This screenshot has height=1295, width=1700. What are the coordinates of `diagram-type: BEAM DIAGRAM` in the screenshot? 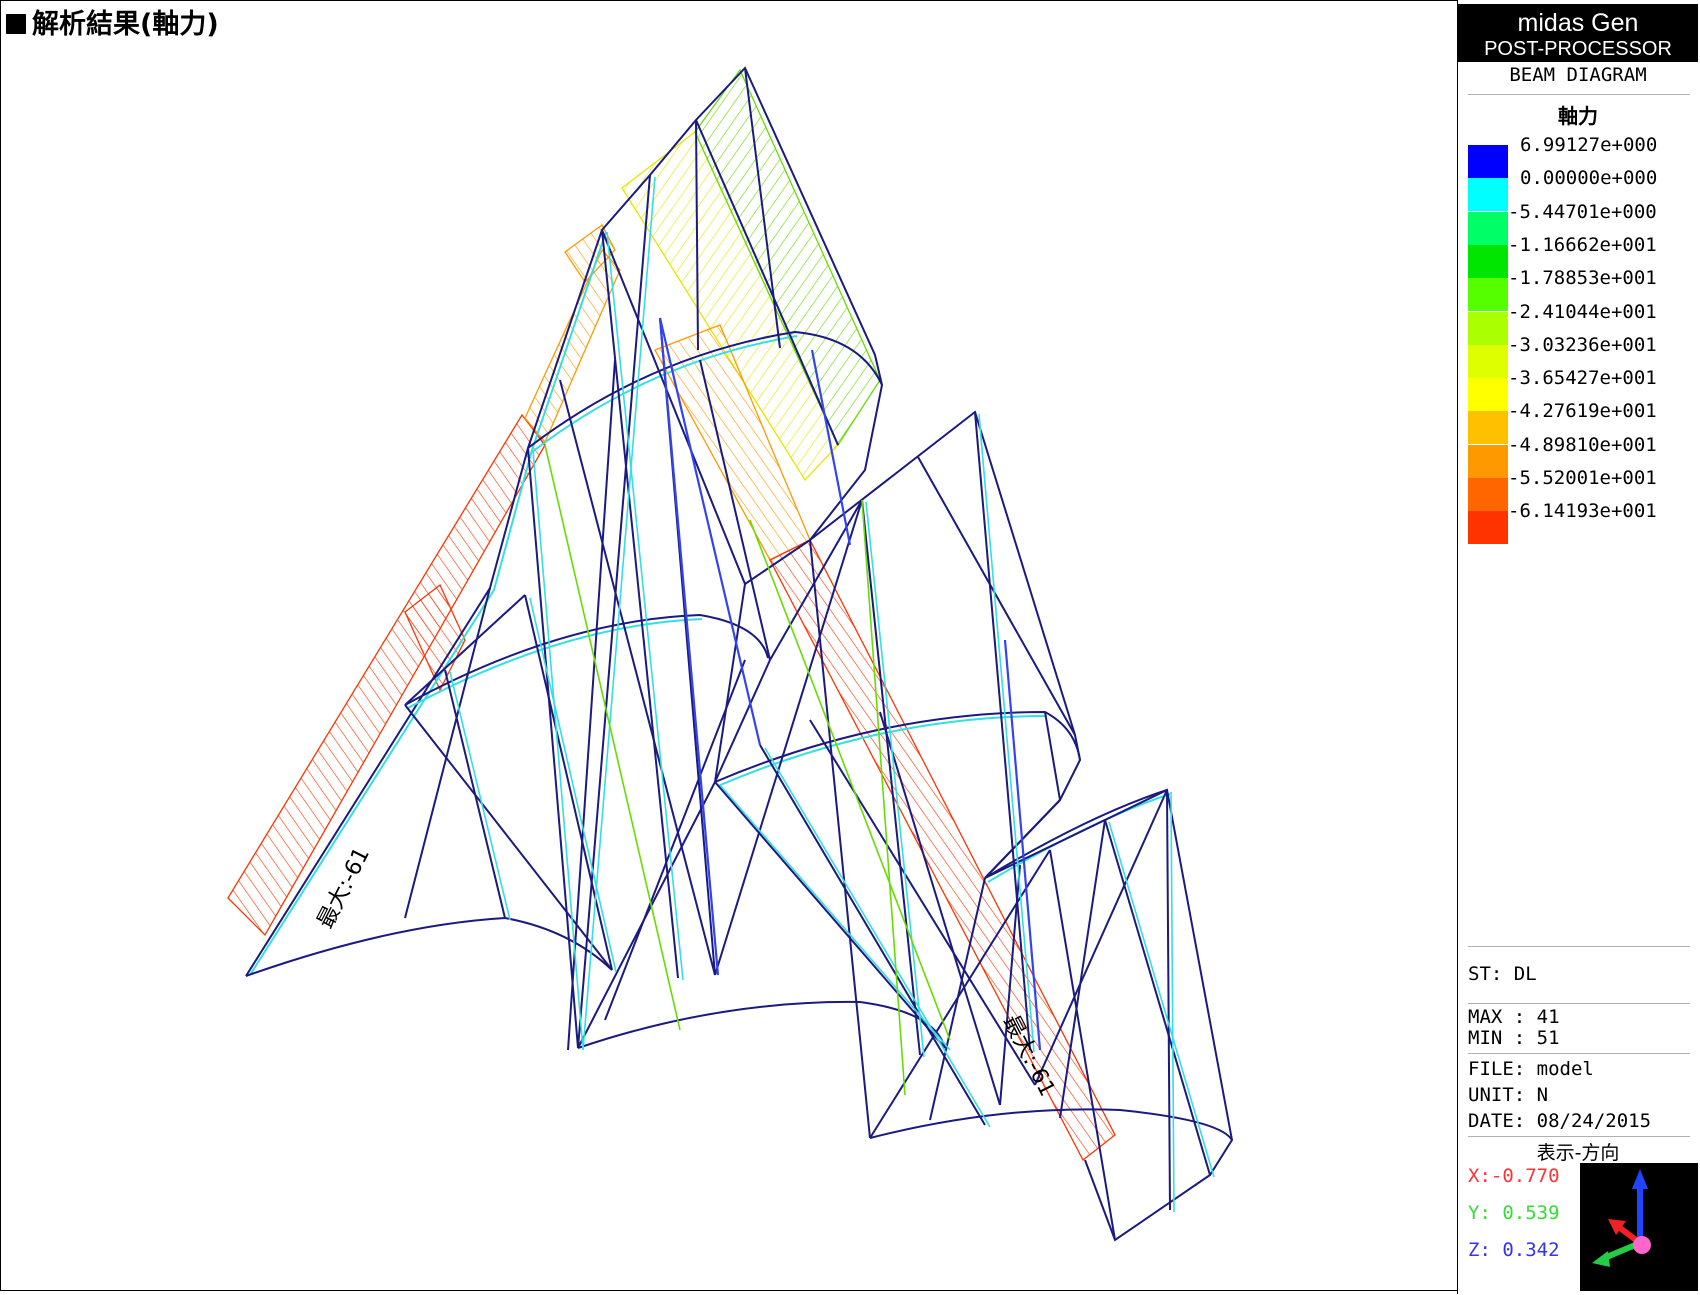 It's located at (1578, 75).